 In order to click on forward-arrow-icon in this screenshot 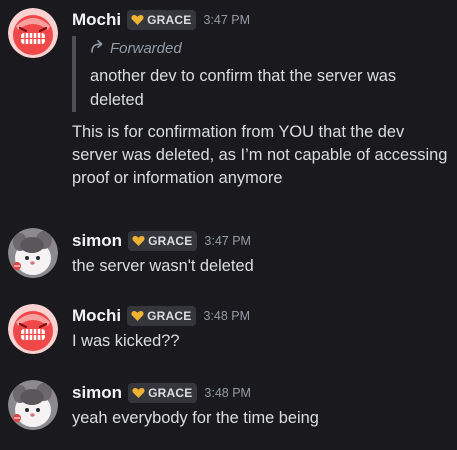, I will do `click(98, 48)`.